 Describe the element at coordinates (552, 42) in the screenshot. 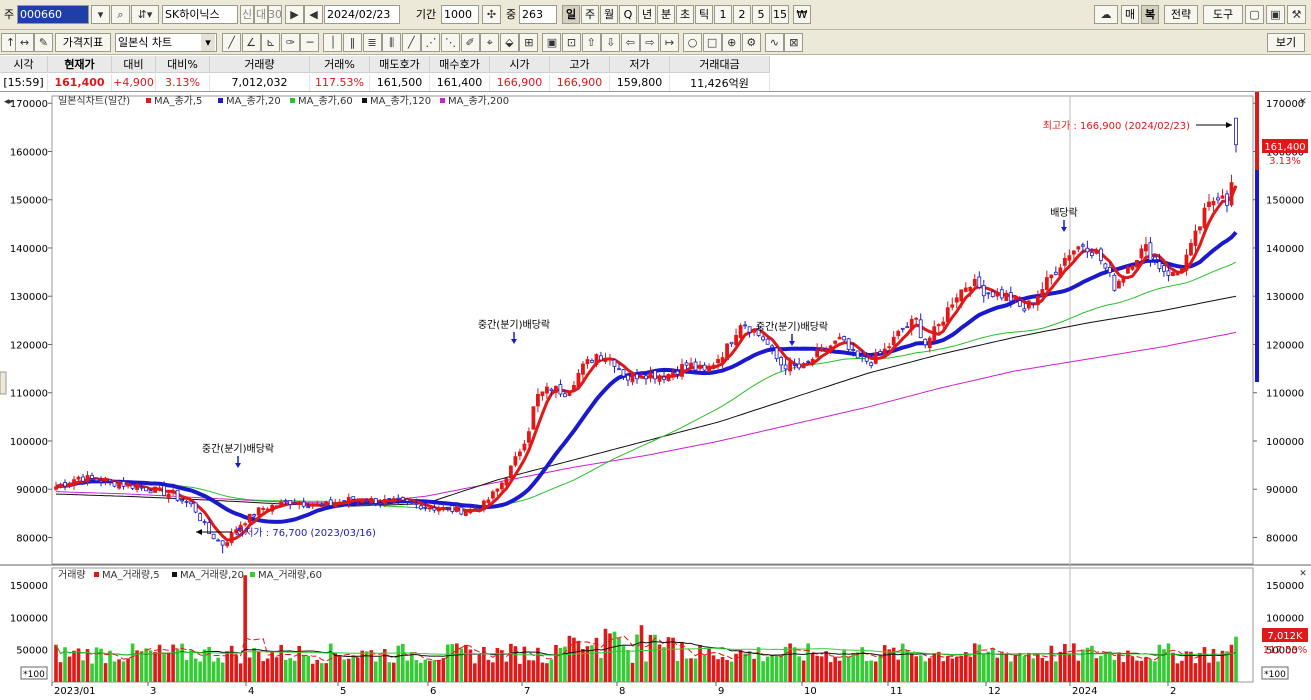

I see `table-icon: ▣` at that location.